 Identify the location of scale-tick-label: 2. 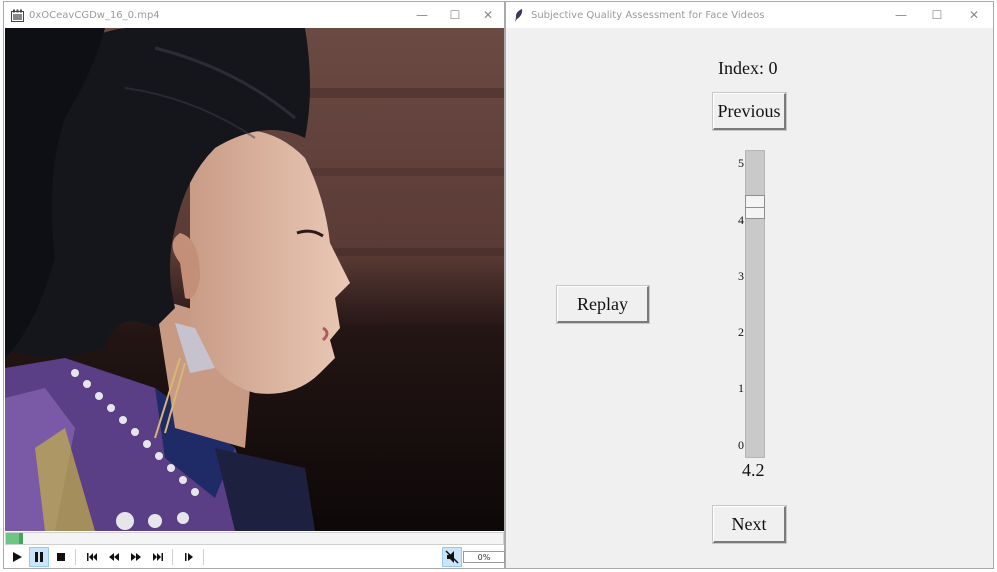
(741, 332).